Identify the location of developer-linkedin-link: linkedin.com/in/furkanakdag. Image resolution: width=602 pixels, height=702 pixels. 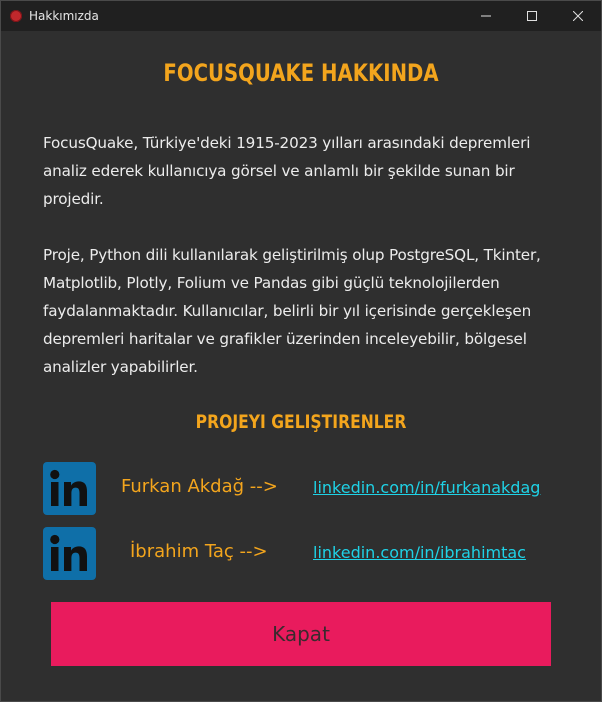
(426, 487).